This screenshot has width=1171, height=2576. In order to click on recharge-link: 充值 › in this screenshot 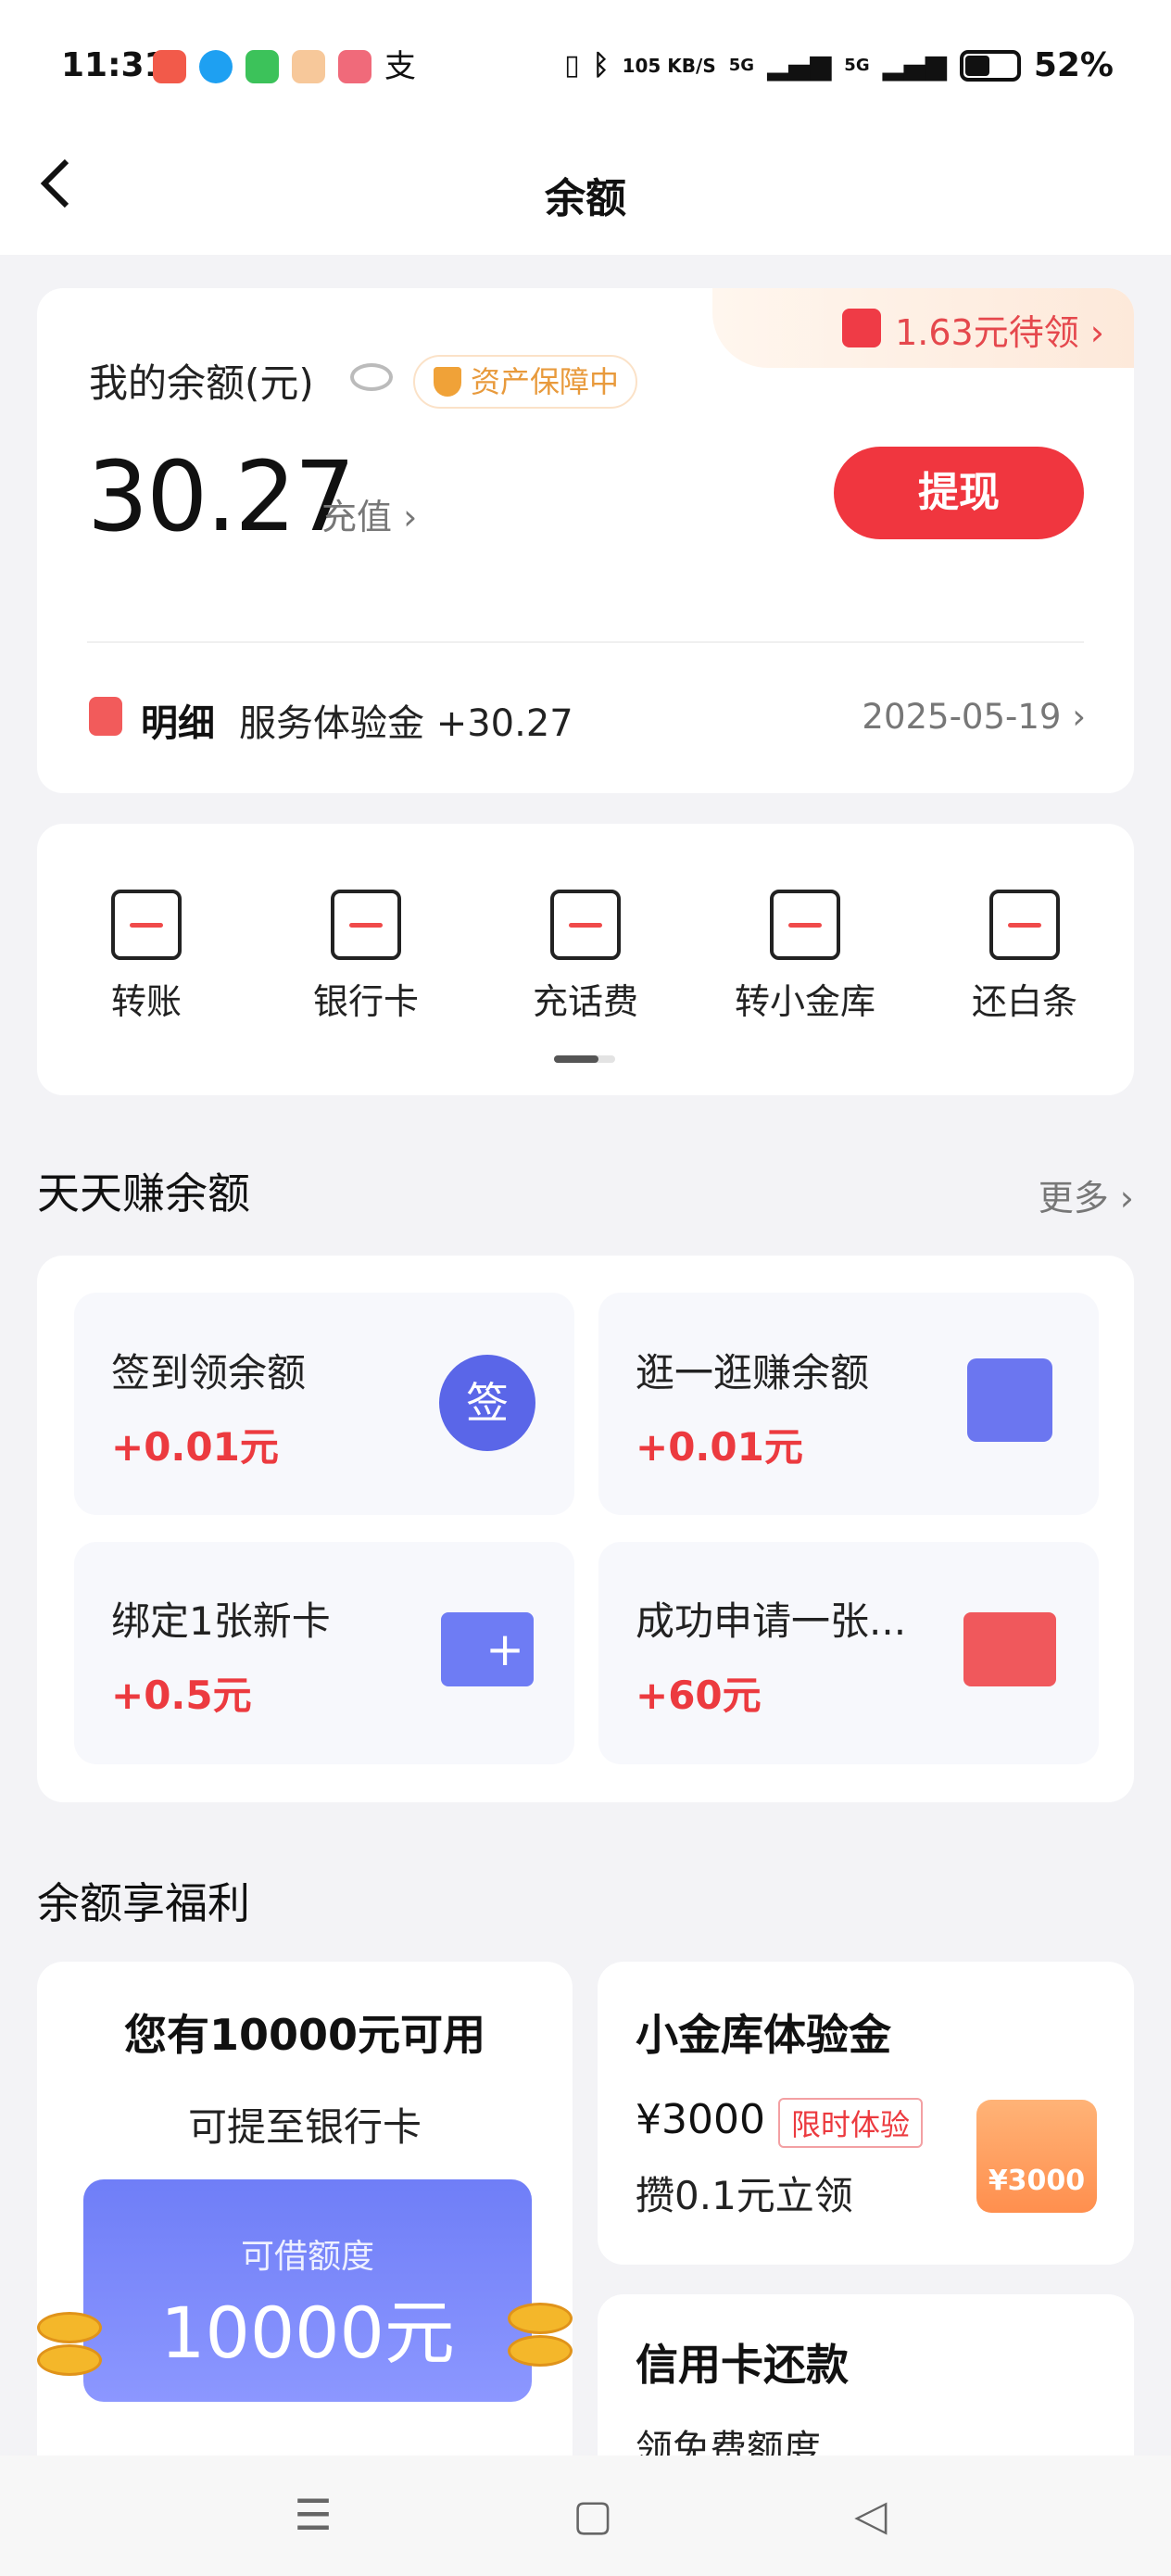, I will do `click(369, 514)`.